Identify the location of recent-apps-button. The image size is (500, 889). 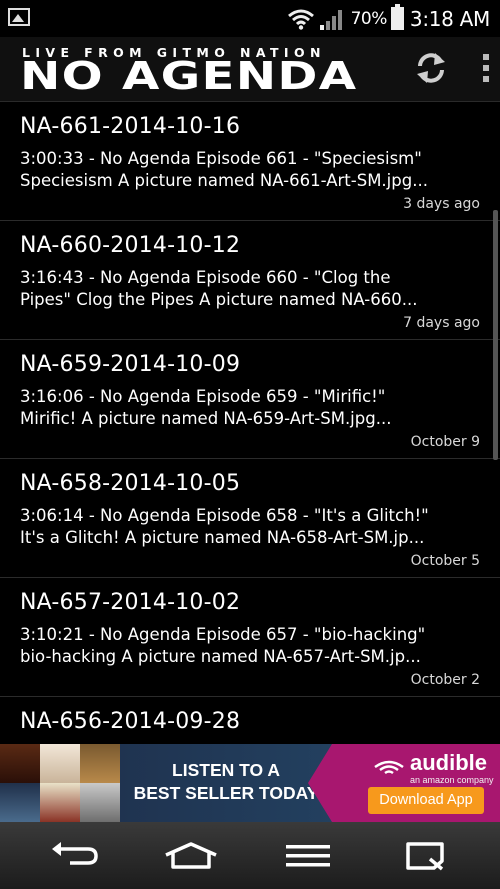
(425, 855).